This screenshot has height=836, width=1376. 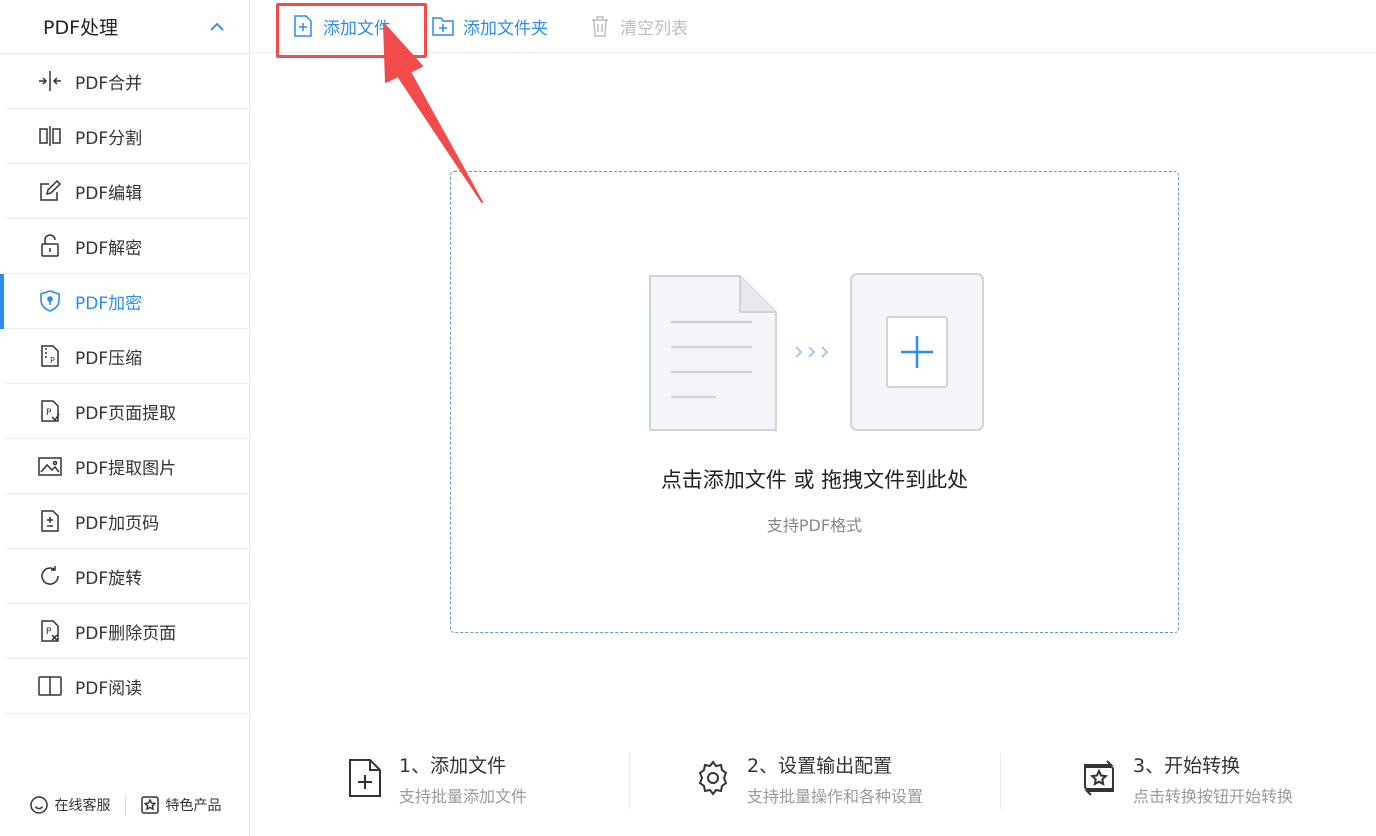 I want to click on add-folder-button: 添加文件夹, so click(x=489, y=26).